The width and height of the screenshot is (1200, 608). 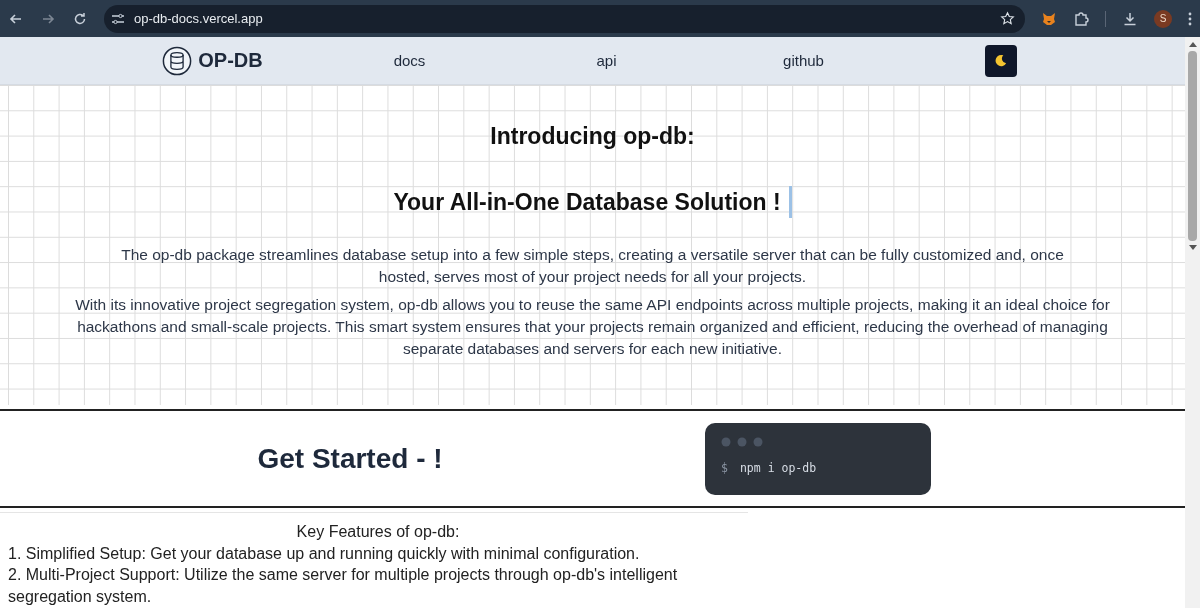 What do you see at coordinates (592, 136) in the screenshot?
I see `hero-title: Introducing op-db:` at bounding box center [592, 136].